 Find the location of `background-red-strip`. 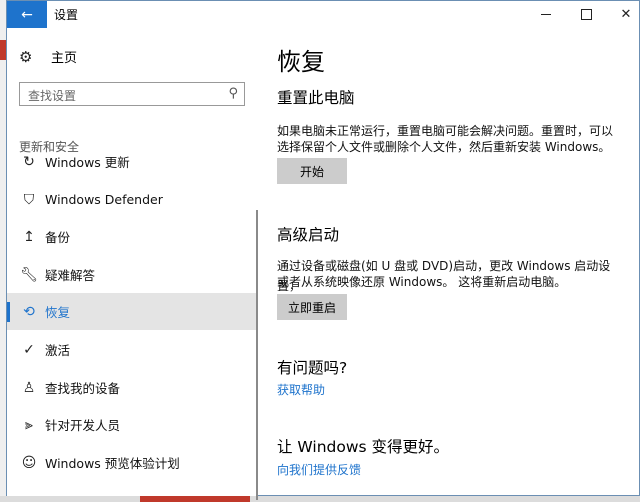

background-red-strip is located at coordinates (195, 499).